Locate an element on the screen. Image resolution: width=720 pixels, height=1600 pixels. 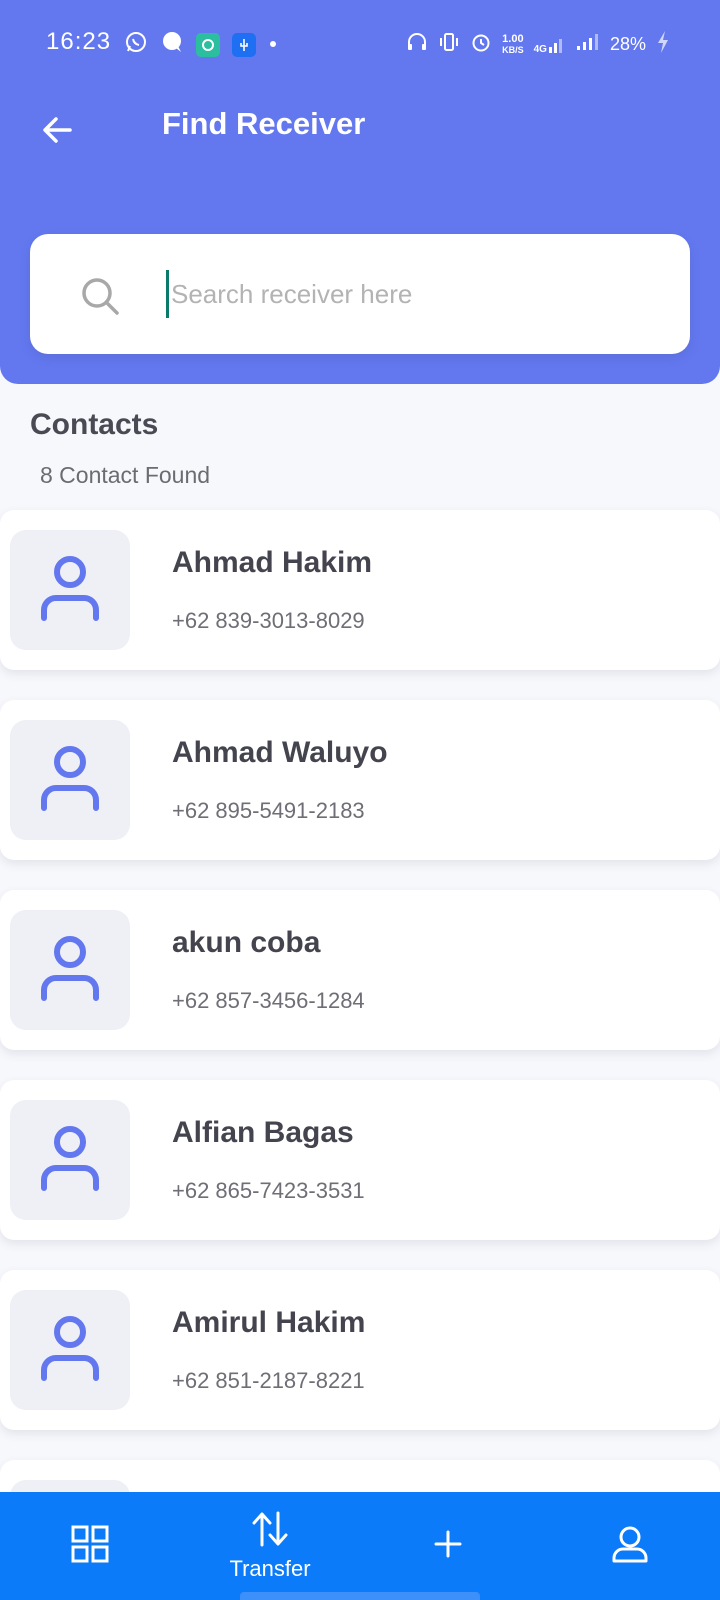
nav-profile-button is located at coordinates (630, 1546).